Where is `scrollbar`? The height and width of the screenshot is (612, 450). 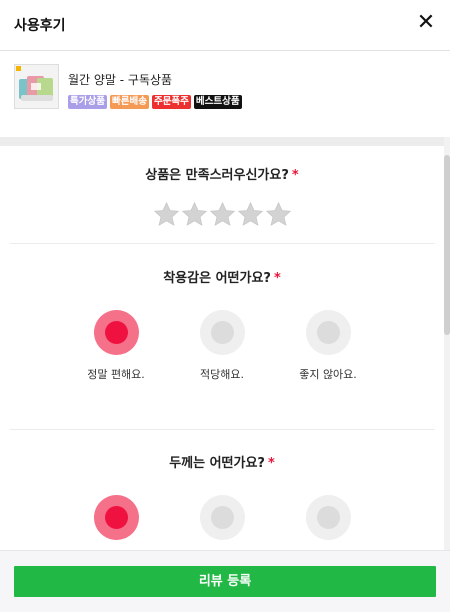 scrollbar is located at coordinates (447, 343).